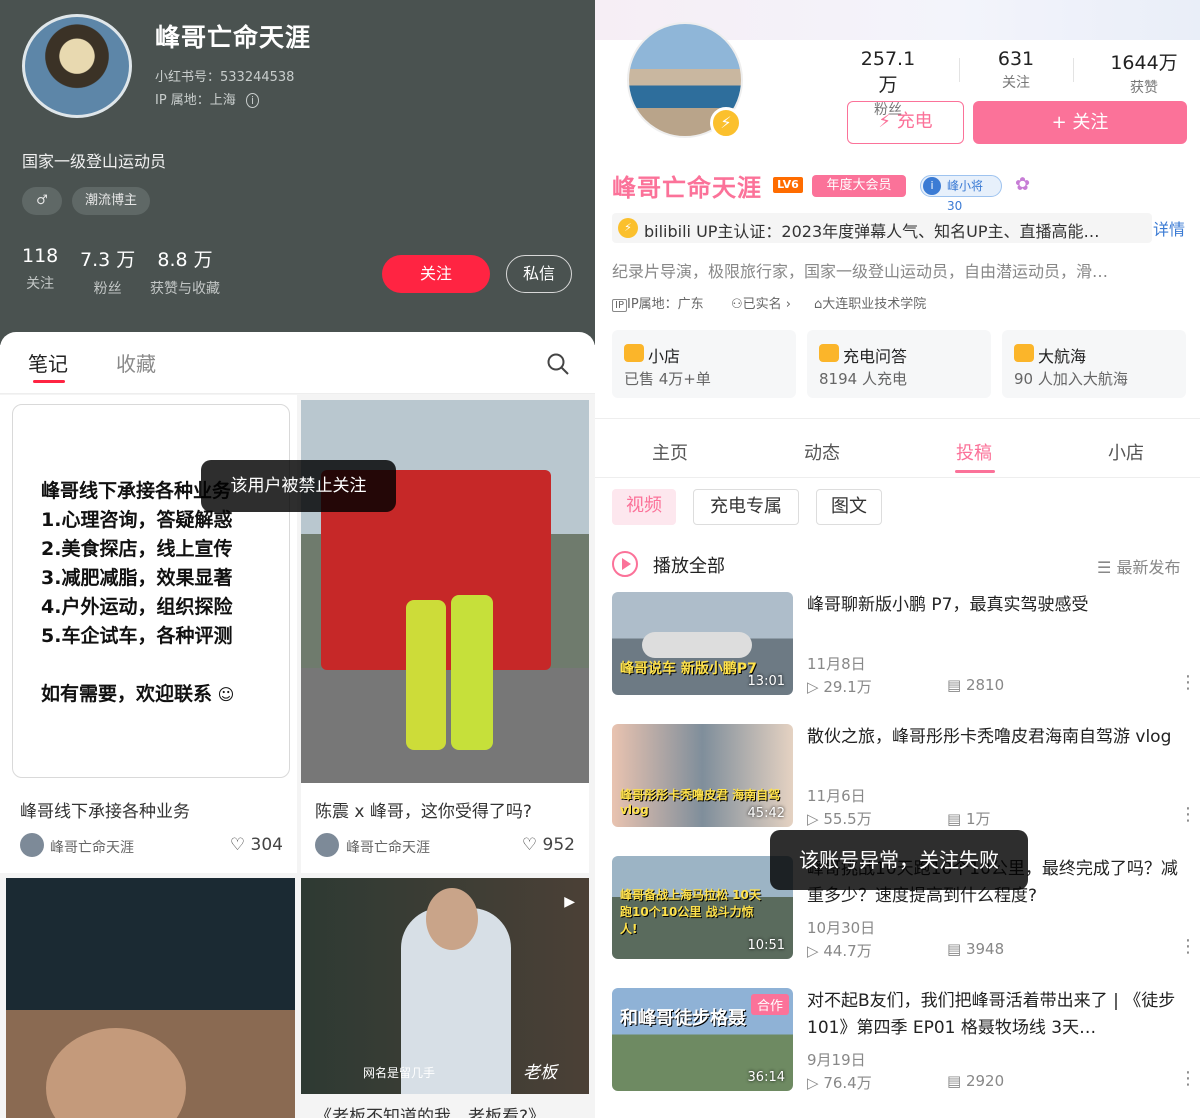 Image resolution: width=1200 pixels, height=1118 pixels. What do you see at coordinates (702, 775) in the screenshot?
I see `video-thumbnail: 峰哥彤彤卡秃噜皮君 海南自驾vlog 45:42` at bounding box center [702, 775].